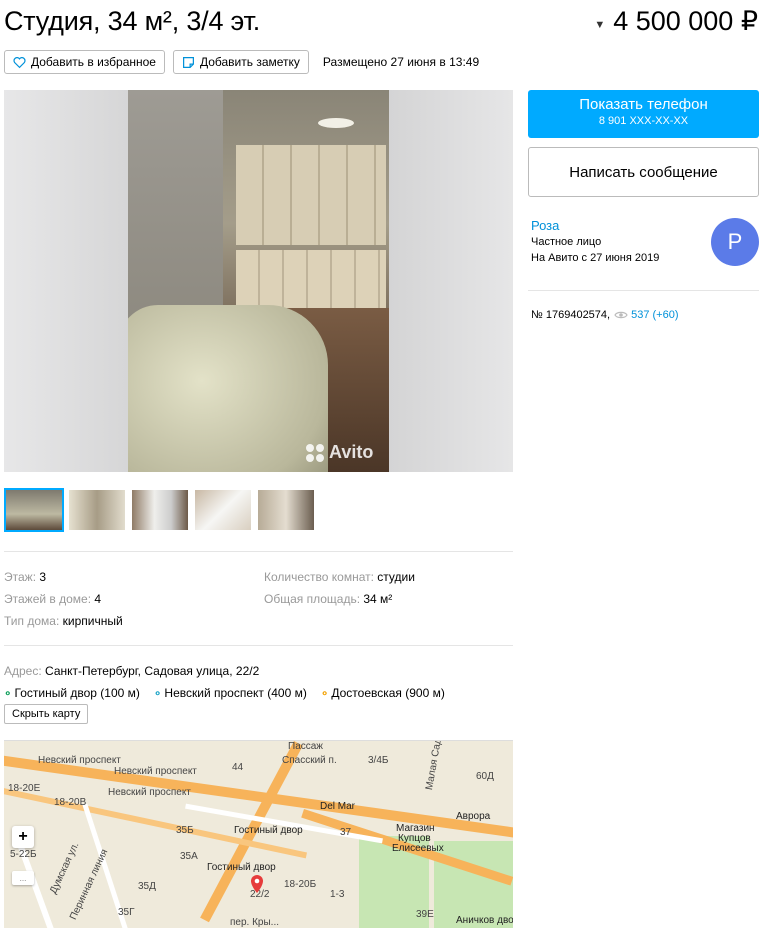  I want to click on placed-date: Размещено 27 июня в 13:49, so click(401, 62).